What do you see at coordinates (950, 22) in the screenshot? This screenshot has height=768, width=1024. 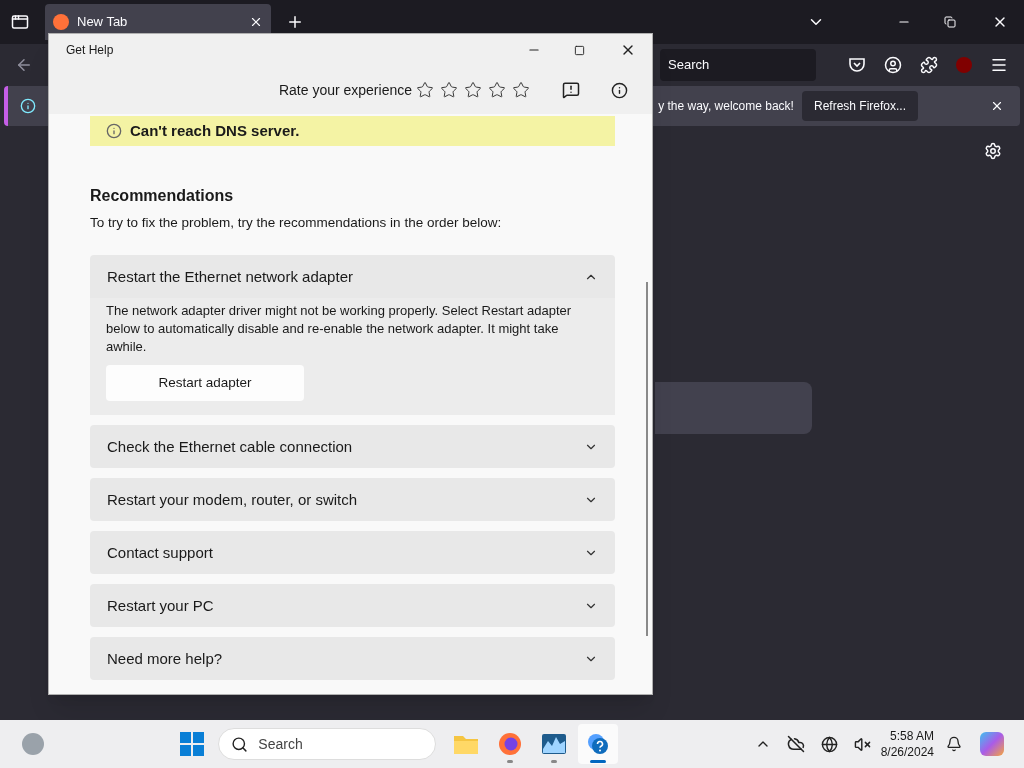 I see `restore-icon` at bounding box center [950, 22].